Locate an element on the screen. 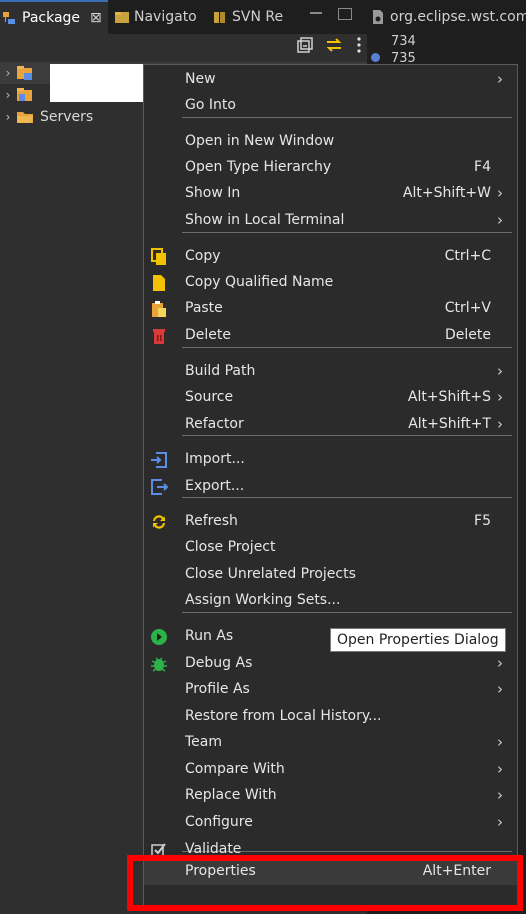 This screenshot has height=914, width=526. menu-item-label: Close Project is located at coordinates (230, 547).